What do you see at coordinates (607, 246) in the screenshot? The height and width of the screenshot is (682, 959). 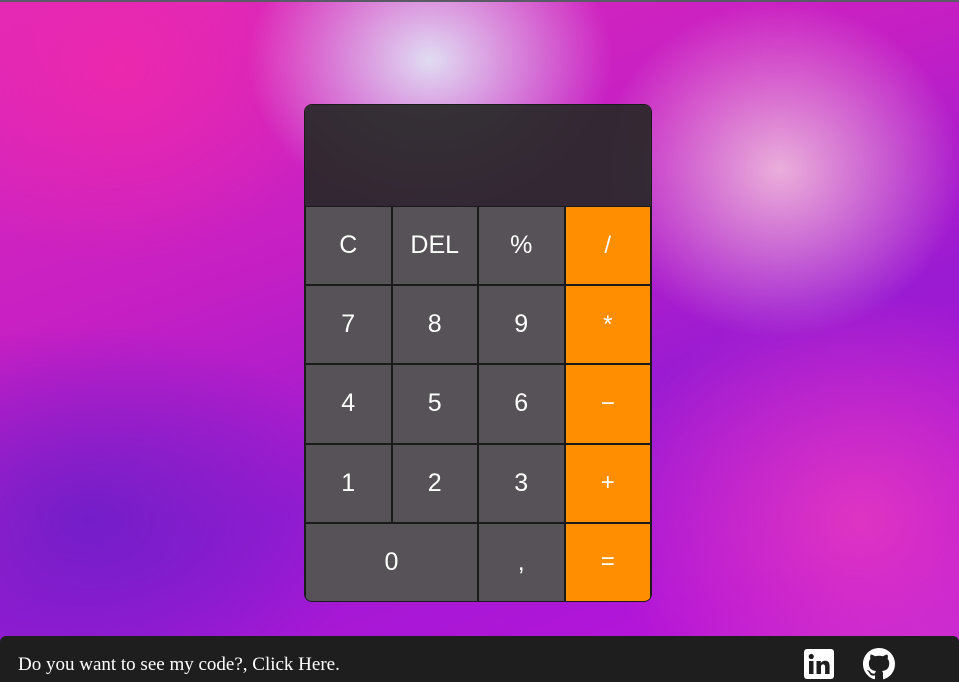 I see `divide-button: /` at bounding box center [607, 246].